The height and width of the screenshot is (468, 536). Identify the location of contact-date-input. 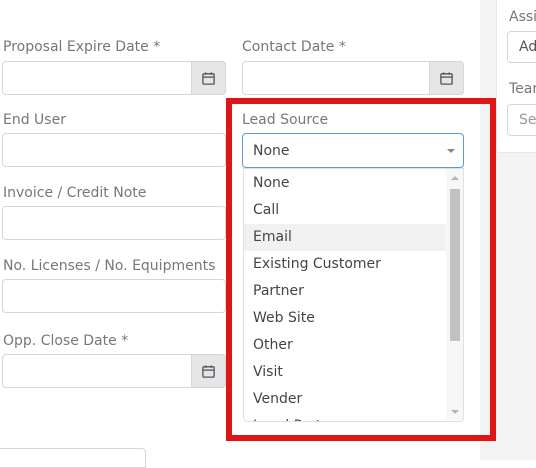
(353, 78).